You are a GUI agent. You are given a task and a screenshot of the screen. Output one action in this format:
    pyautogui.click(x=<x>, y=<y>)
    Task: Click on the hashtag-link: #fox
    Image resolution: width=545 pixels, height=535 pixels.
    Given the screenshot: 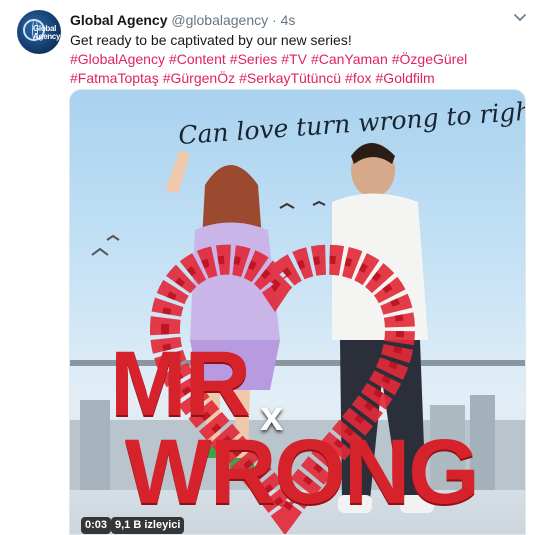 What is the action you would take?
    pyautogui.click(x=358, y=78)
    